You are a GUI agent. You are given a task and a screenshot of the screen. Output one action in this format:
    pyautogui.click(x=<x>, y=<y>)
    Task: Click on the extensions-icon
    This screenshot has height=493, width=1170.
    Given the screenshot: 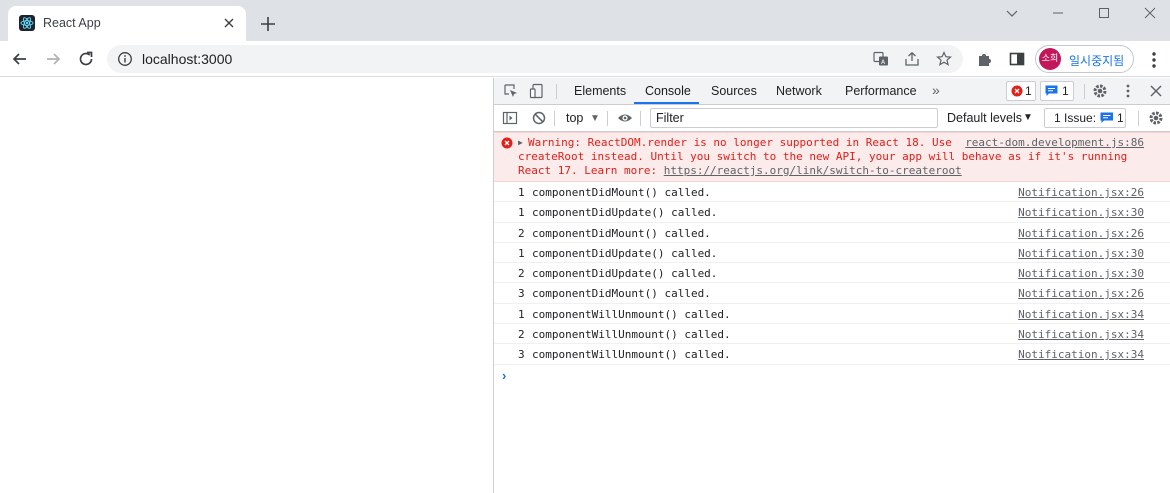 What is the action you would take?
    pyautogui.click(x=985, y=59)
    